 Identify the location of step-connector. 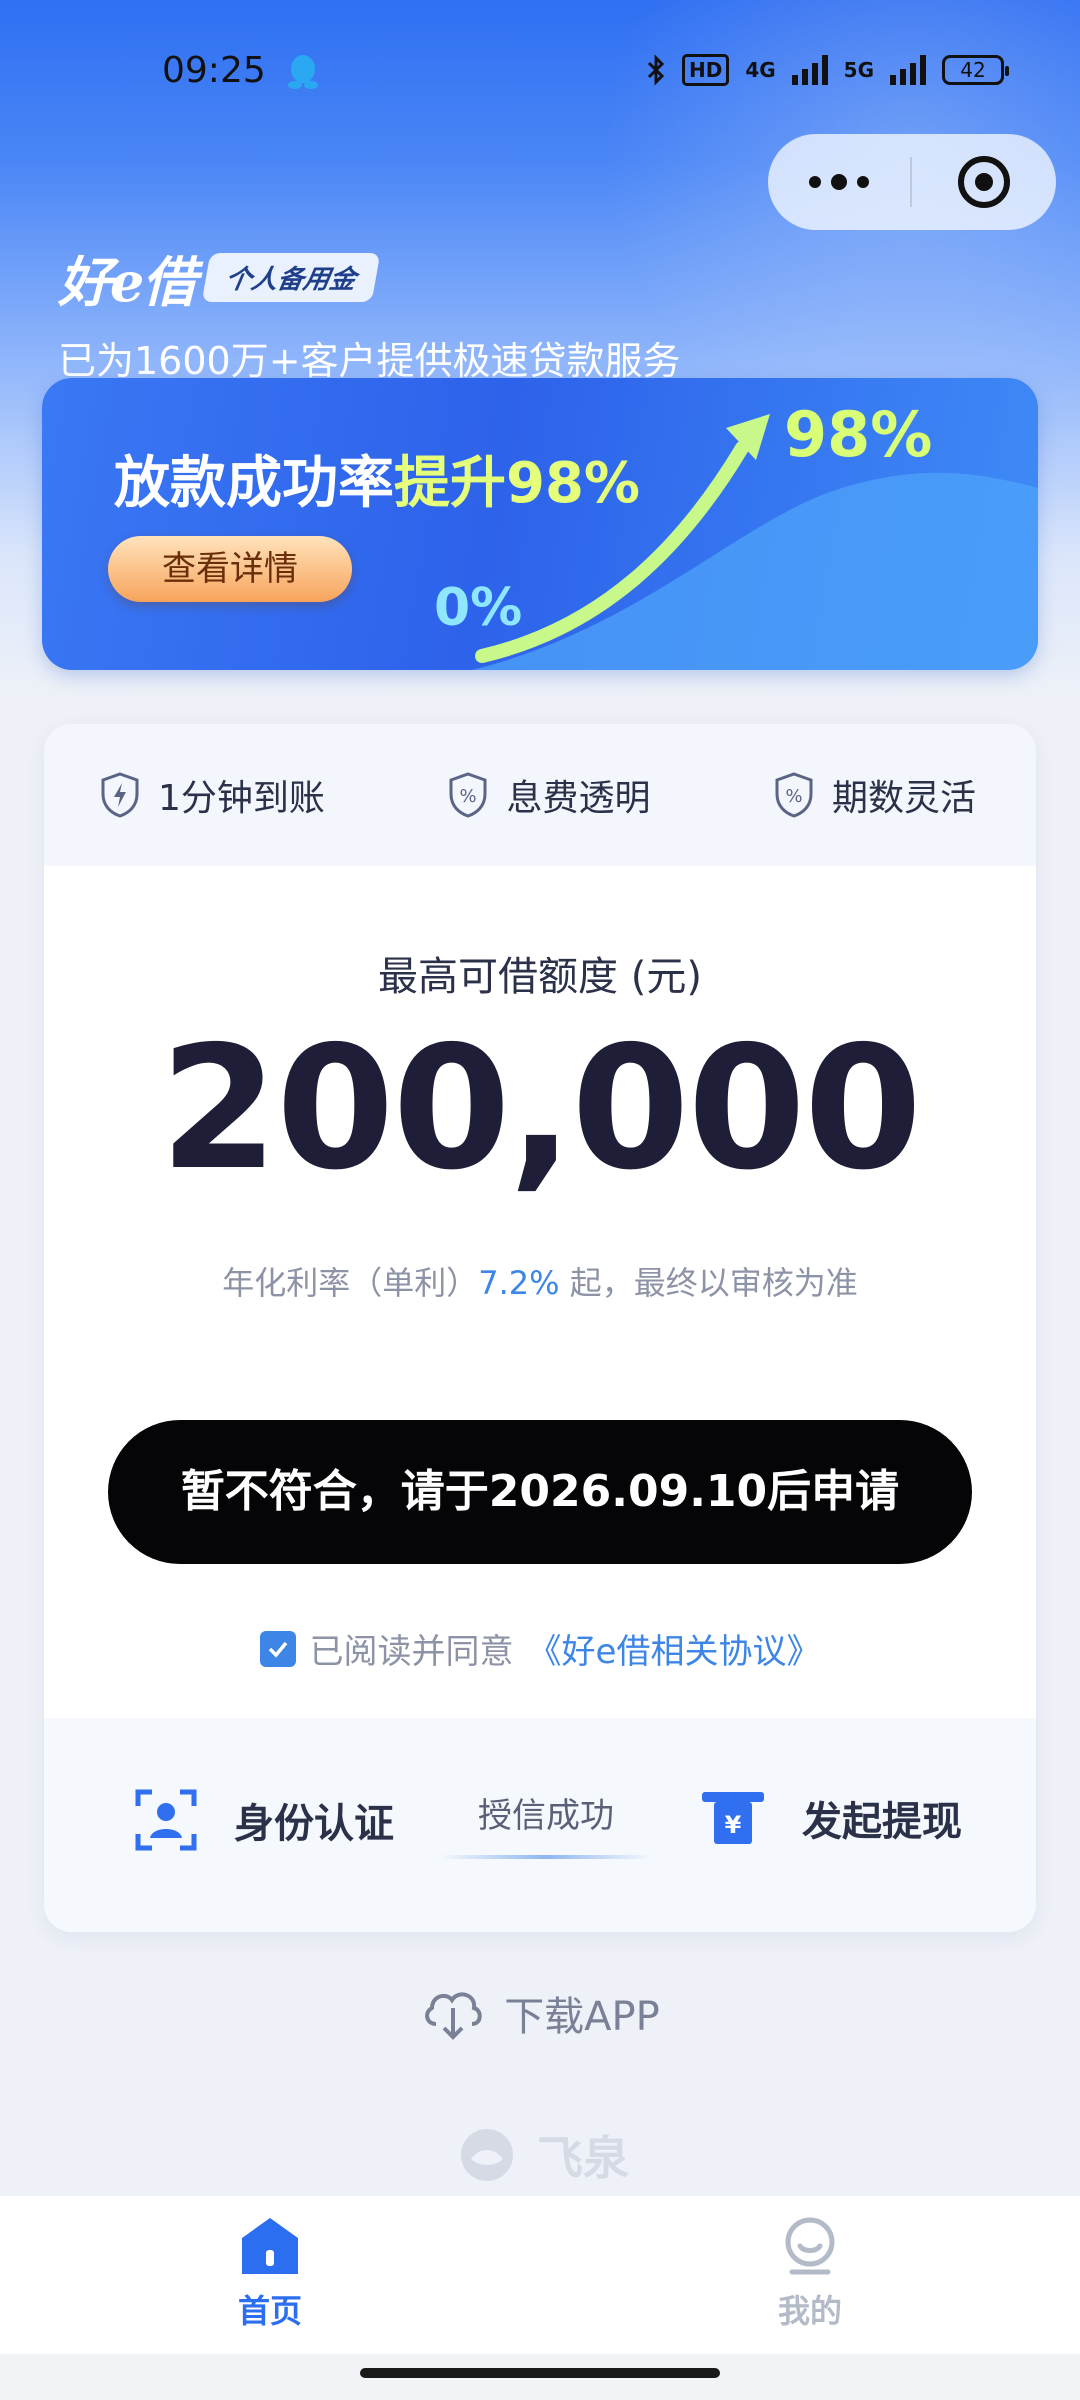
(546, 1857).